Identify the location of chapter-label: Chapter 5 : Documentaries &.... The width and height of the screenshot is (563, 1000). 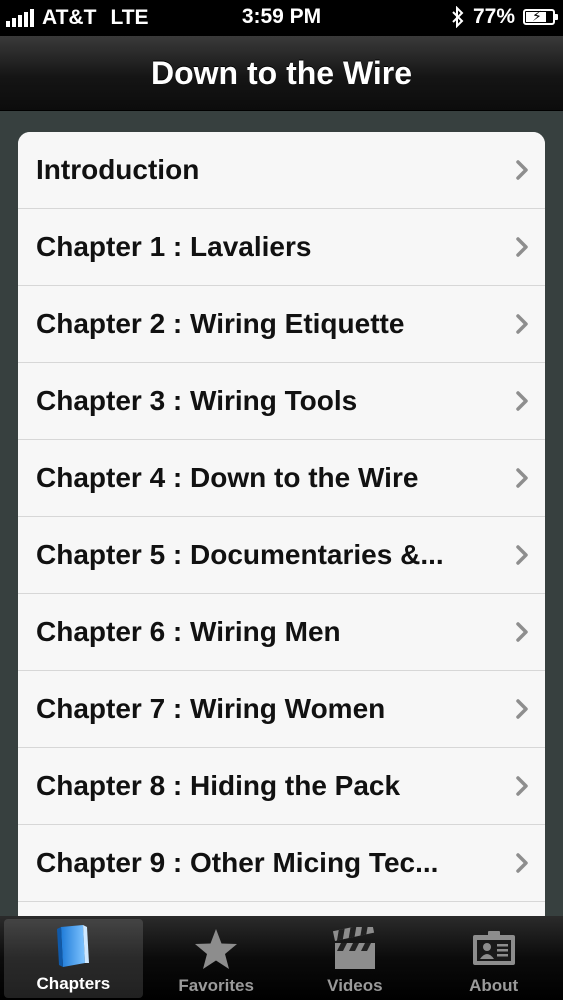
(240, 554).